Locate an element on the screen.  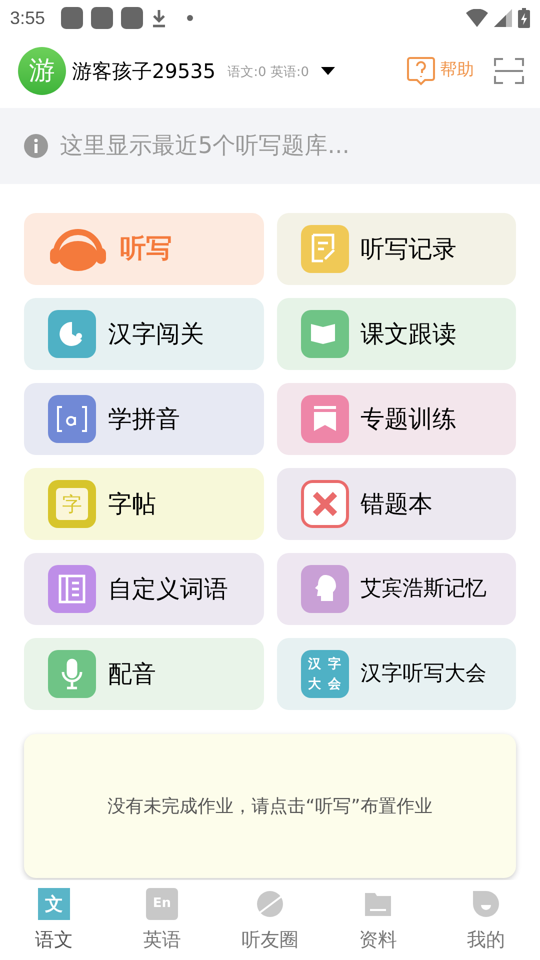
wifi-icon is located at coordinates (477, 18).